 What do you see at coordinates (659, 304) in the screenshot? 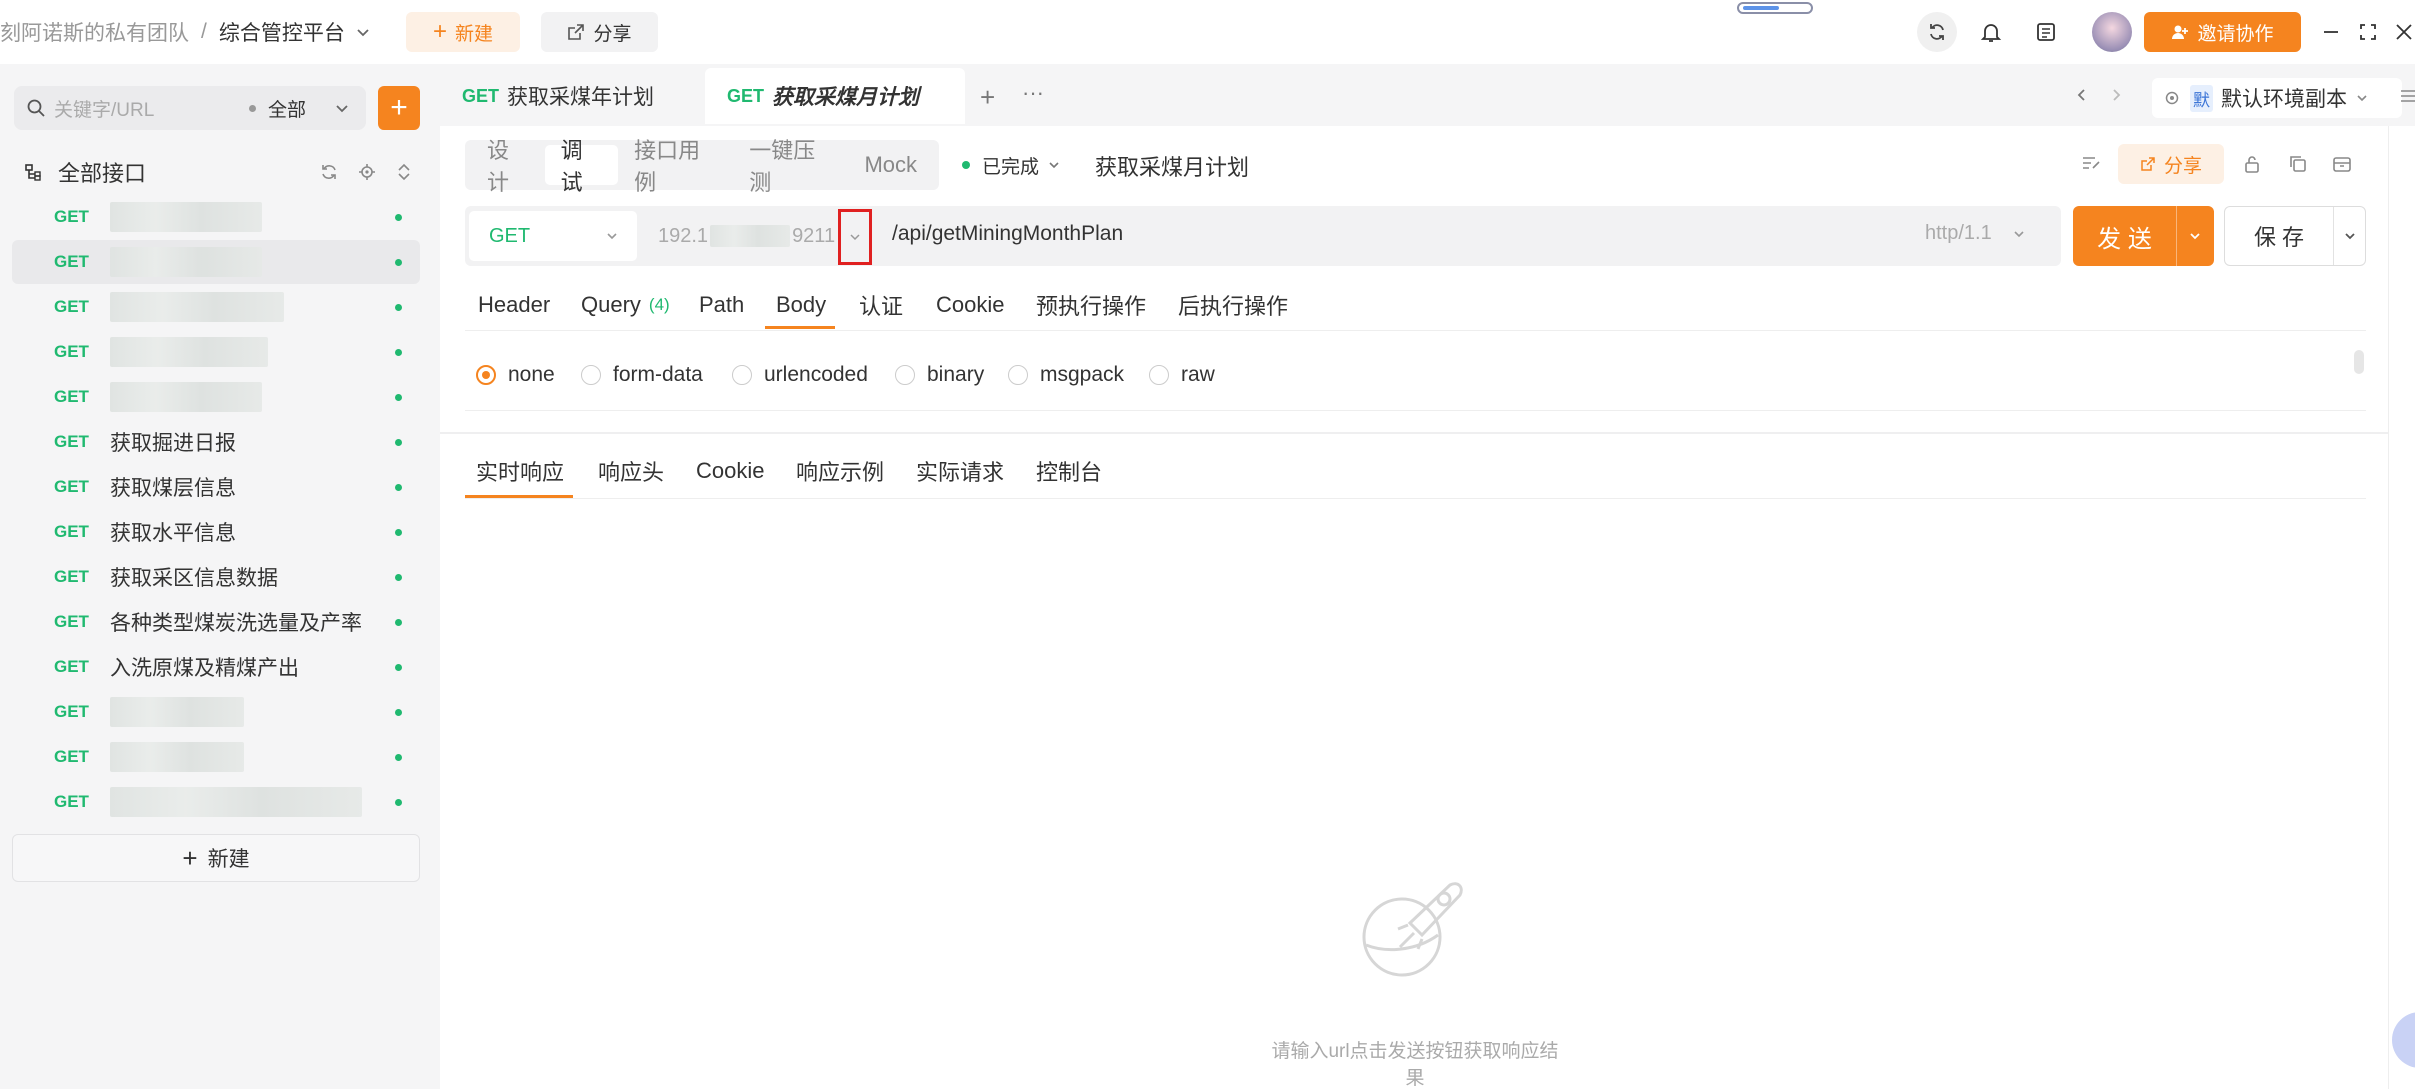
I see `query-count: (4)` at bounding box center [659, 304].